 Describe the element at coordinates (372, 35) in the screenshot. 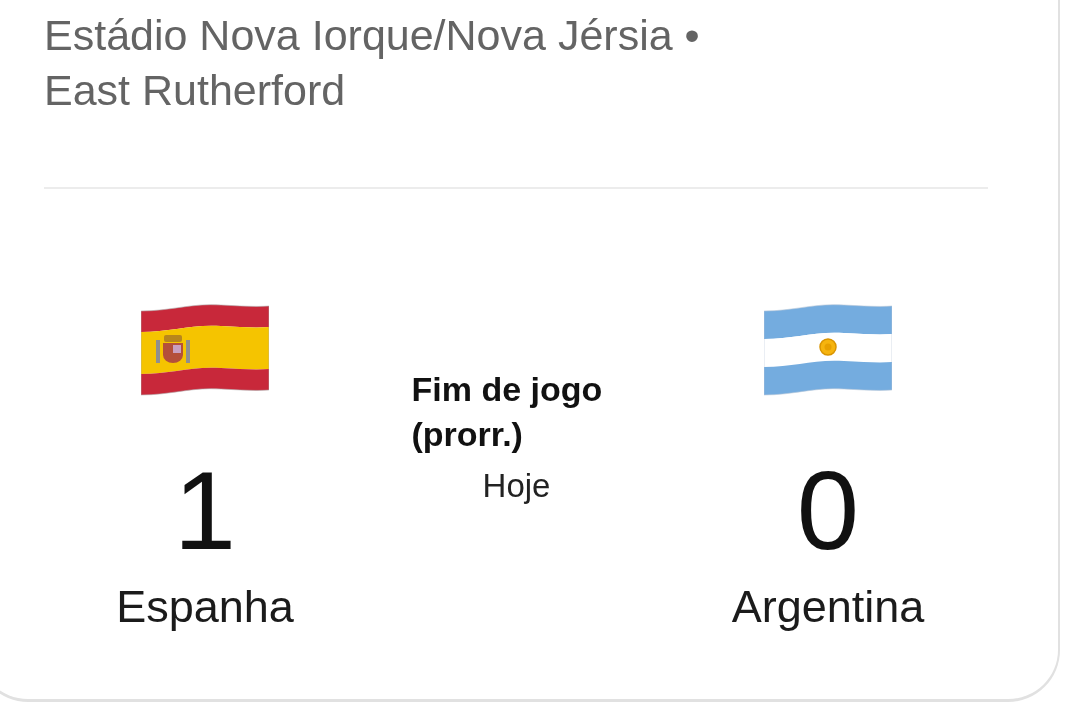

I see `location-text: Estádio Nova Iorque/Nova Jérsia •` at that location.